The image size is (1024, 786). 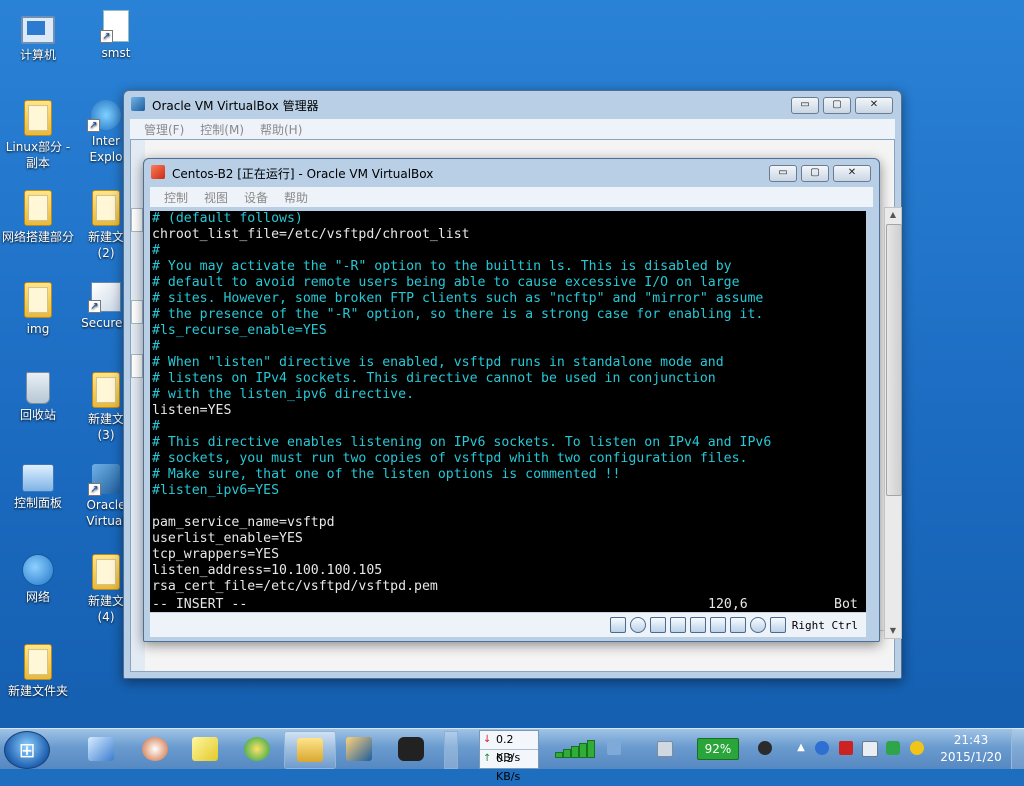 I want to click on power-plug-icon, so click(x=765, y=748).